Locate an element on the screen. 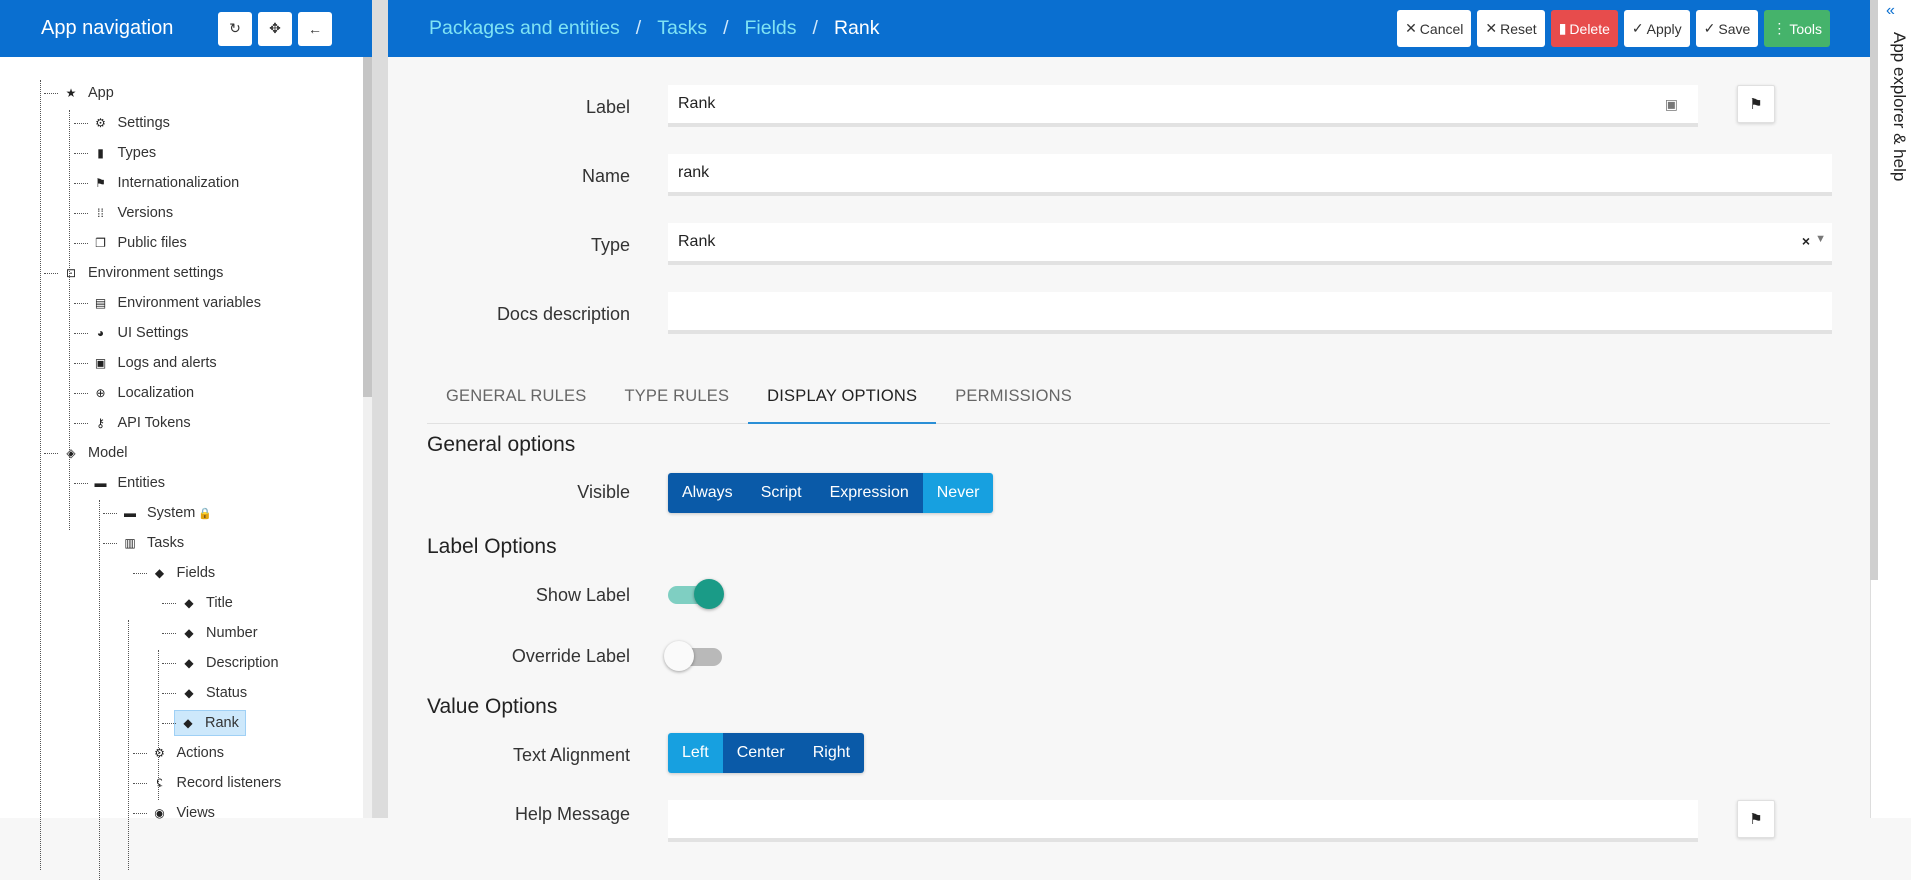 This screenshot has width=1911, height=880. tree-item-fields: ◆ Fields is located at coordinates (183, 573).